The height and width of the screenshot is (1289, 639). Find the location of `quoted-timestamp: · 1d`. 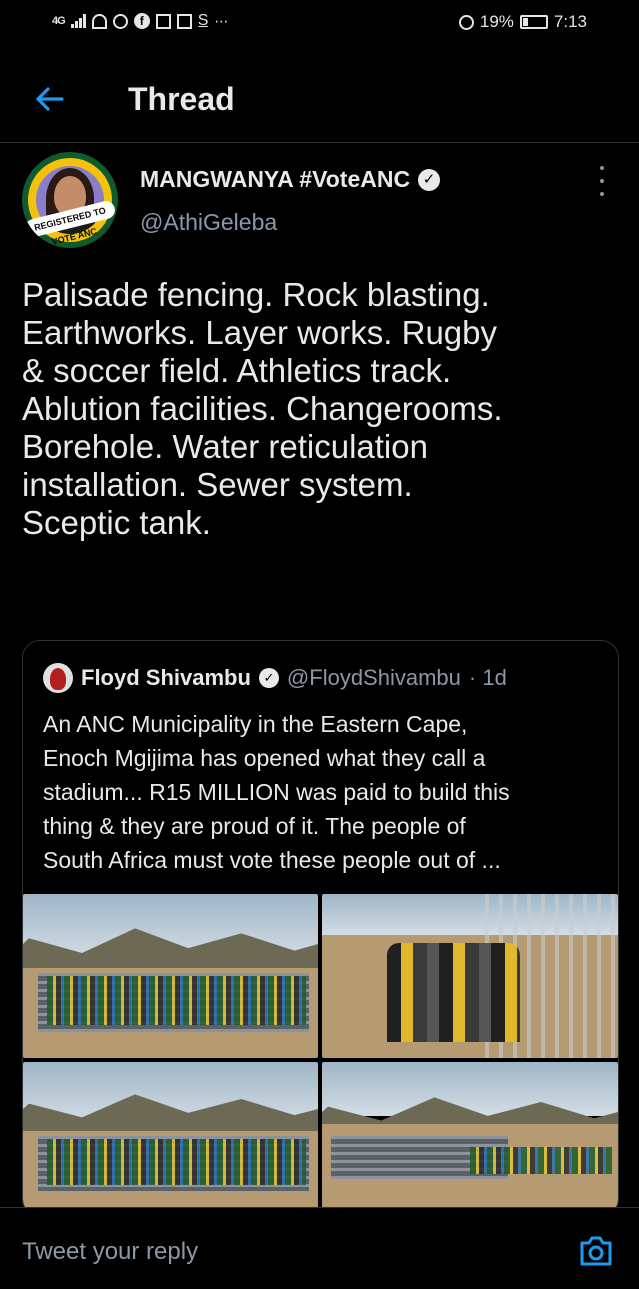

quoted-timestamp: · 1d is located at coordinates (487, 677).